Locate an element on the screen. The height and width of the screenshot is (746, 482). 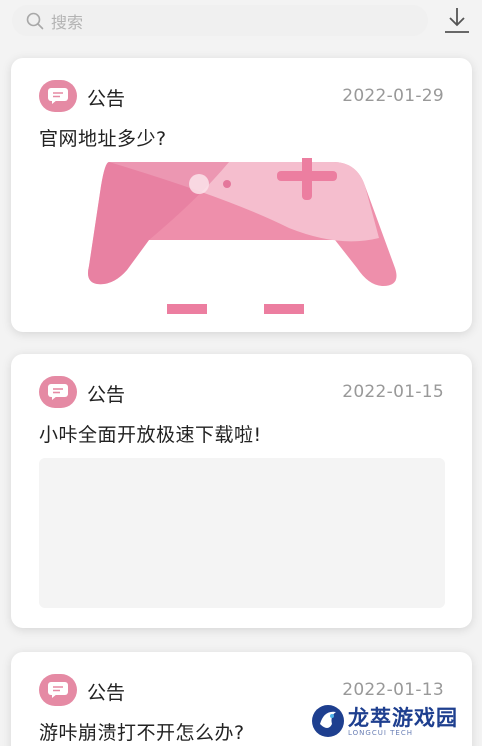
search-placeholder: 搜索 is located at coordinates (67, 22).